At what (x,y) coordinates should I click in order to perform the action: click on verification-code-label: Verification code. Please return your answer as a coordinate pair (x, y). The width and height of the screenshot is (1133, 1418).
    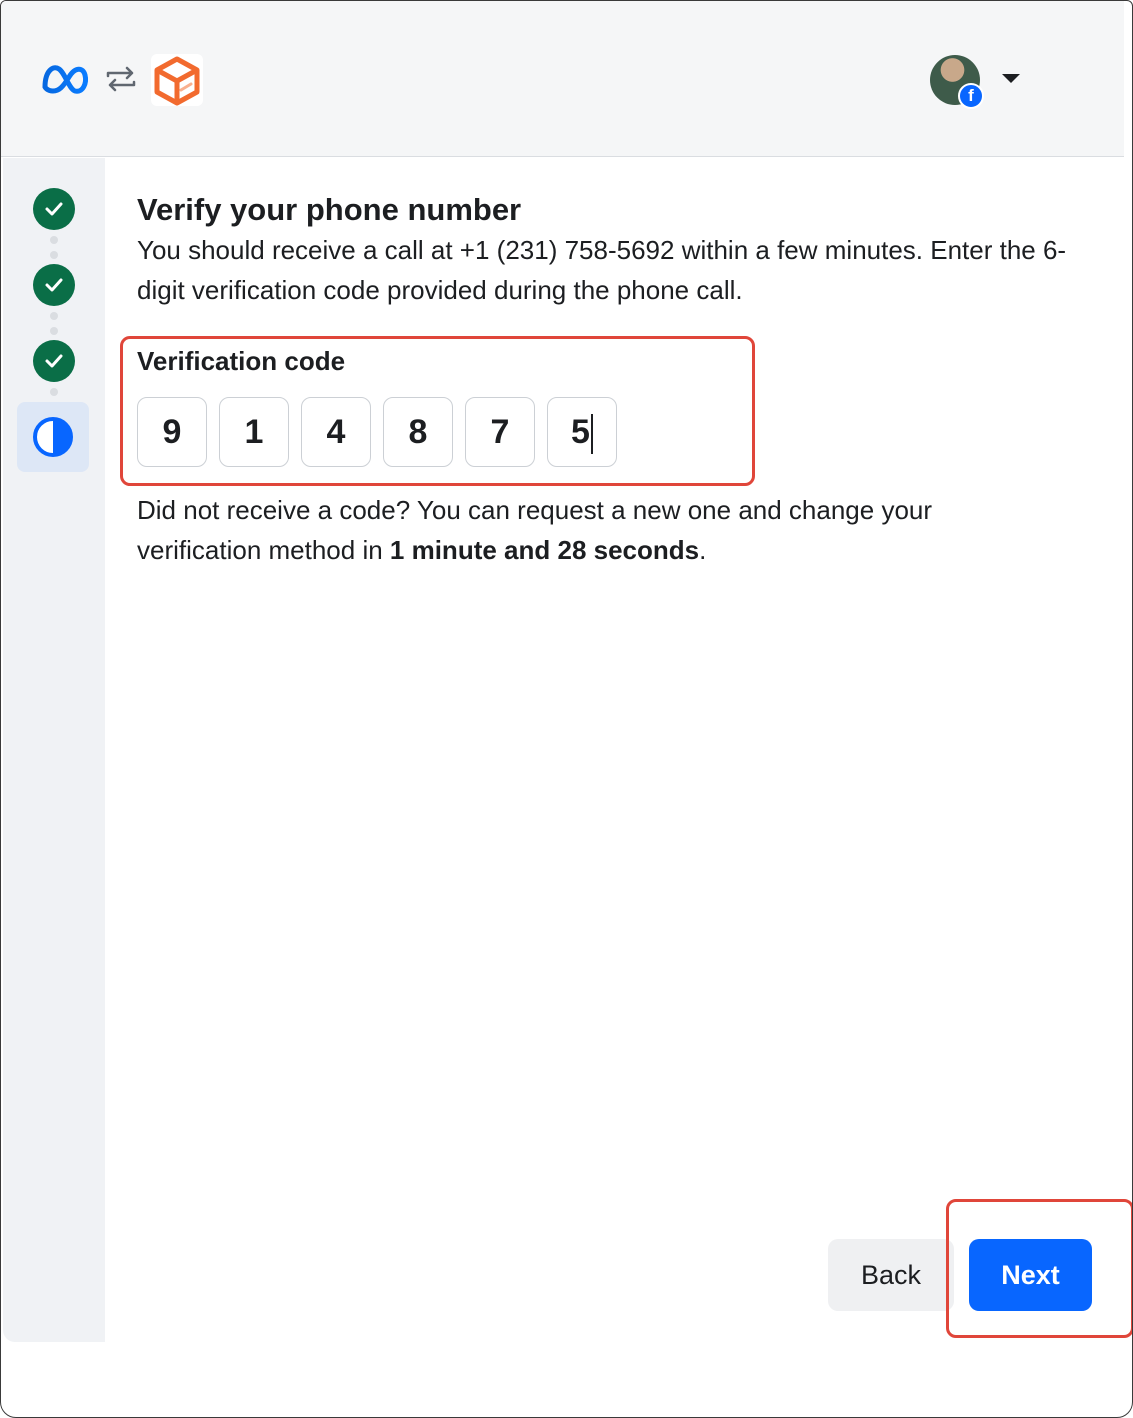
    Looking at the image, I should click on (241, 361).